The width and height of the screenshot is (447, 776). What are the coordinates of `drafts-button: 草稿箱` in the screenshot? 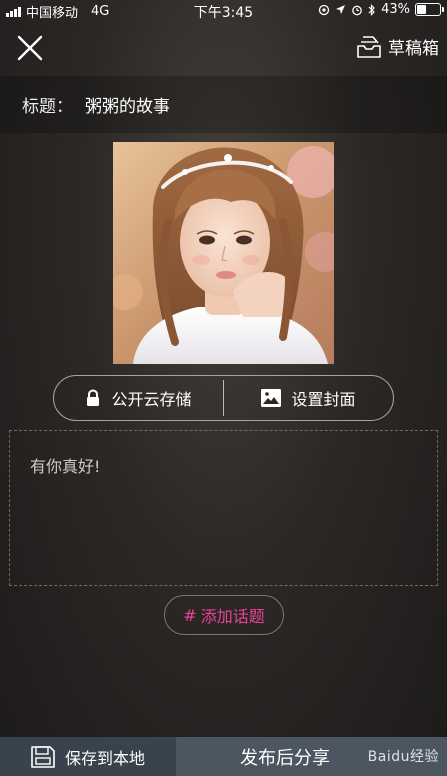 It's located at (397, 46).